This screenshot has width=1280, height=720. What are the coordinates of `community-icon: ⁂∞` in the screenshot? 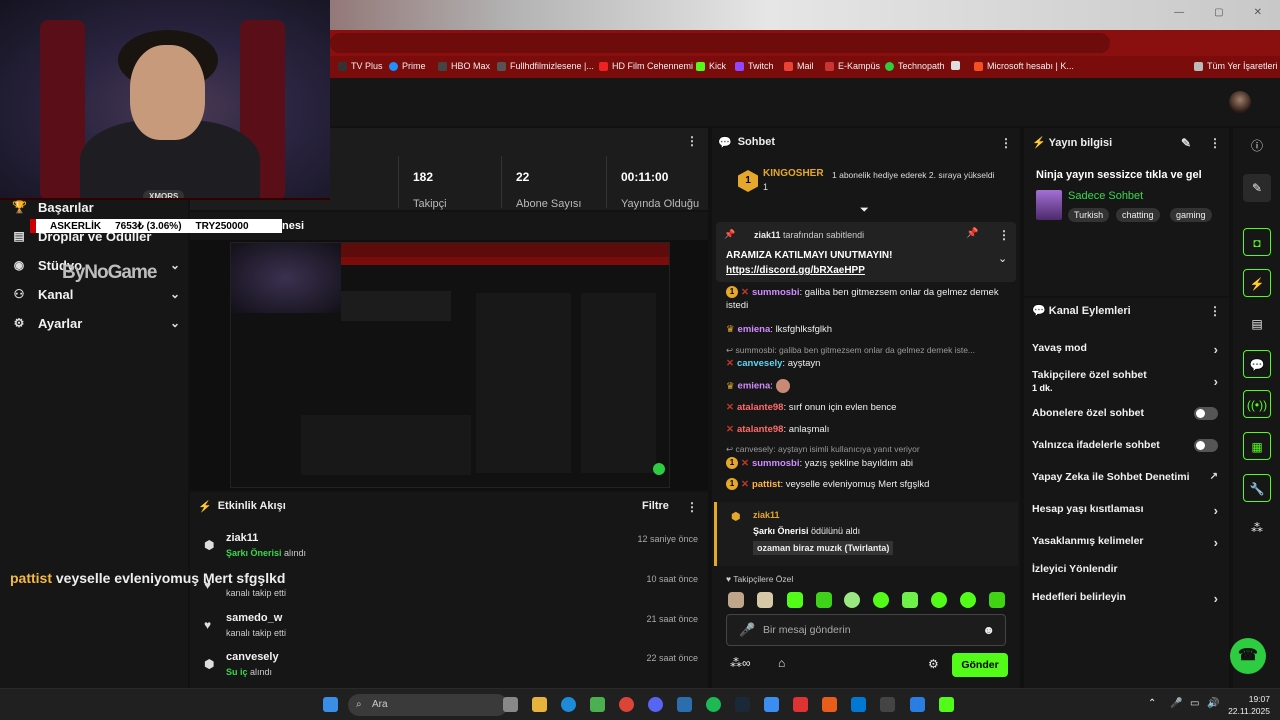 It's located at (740, 663).